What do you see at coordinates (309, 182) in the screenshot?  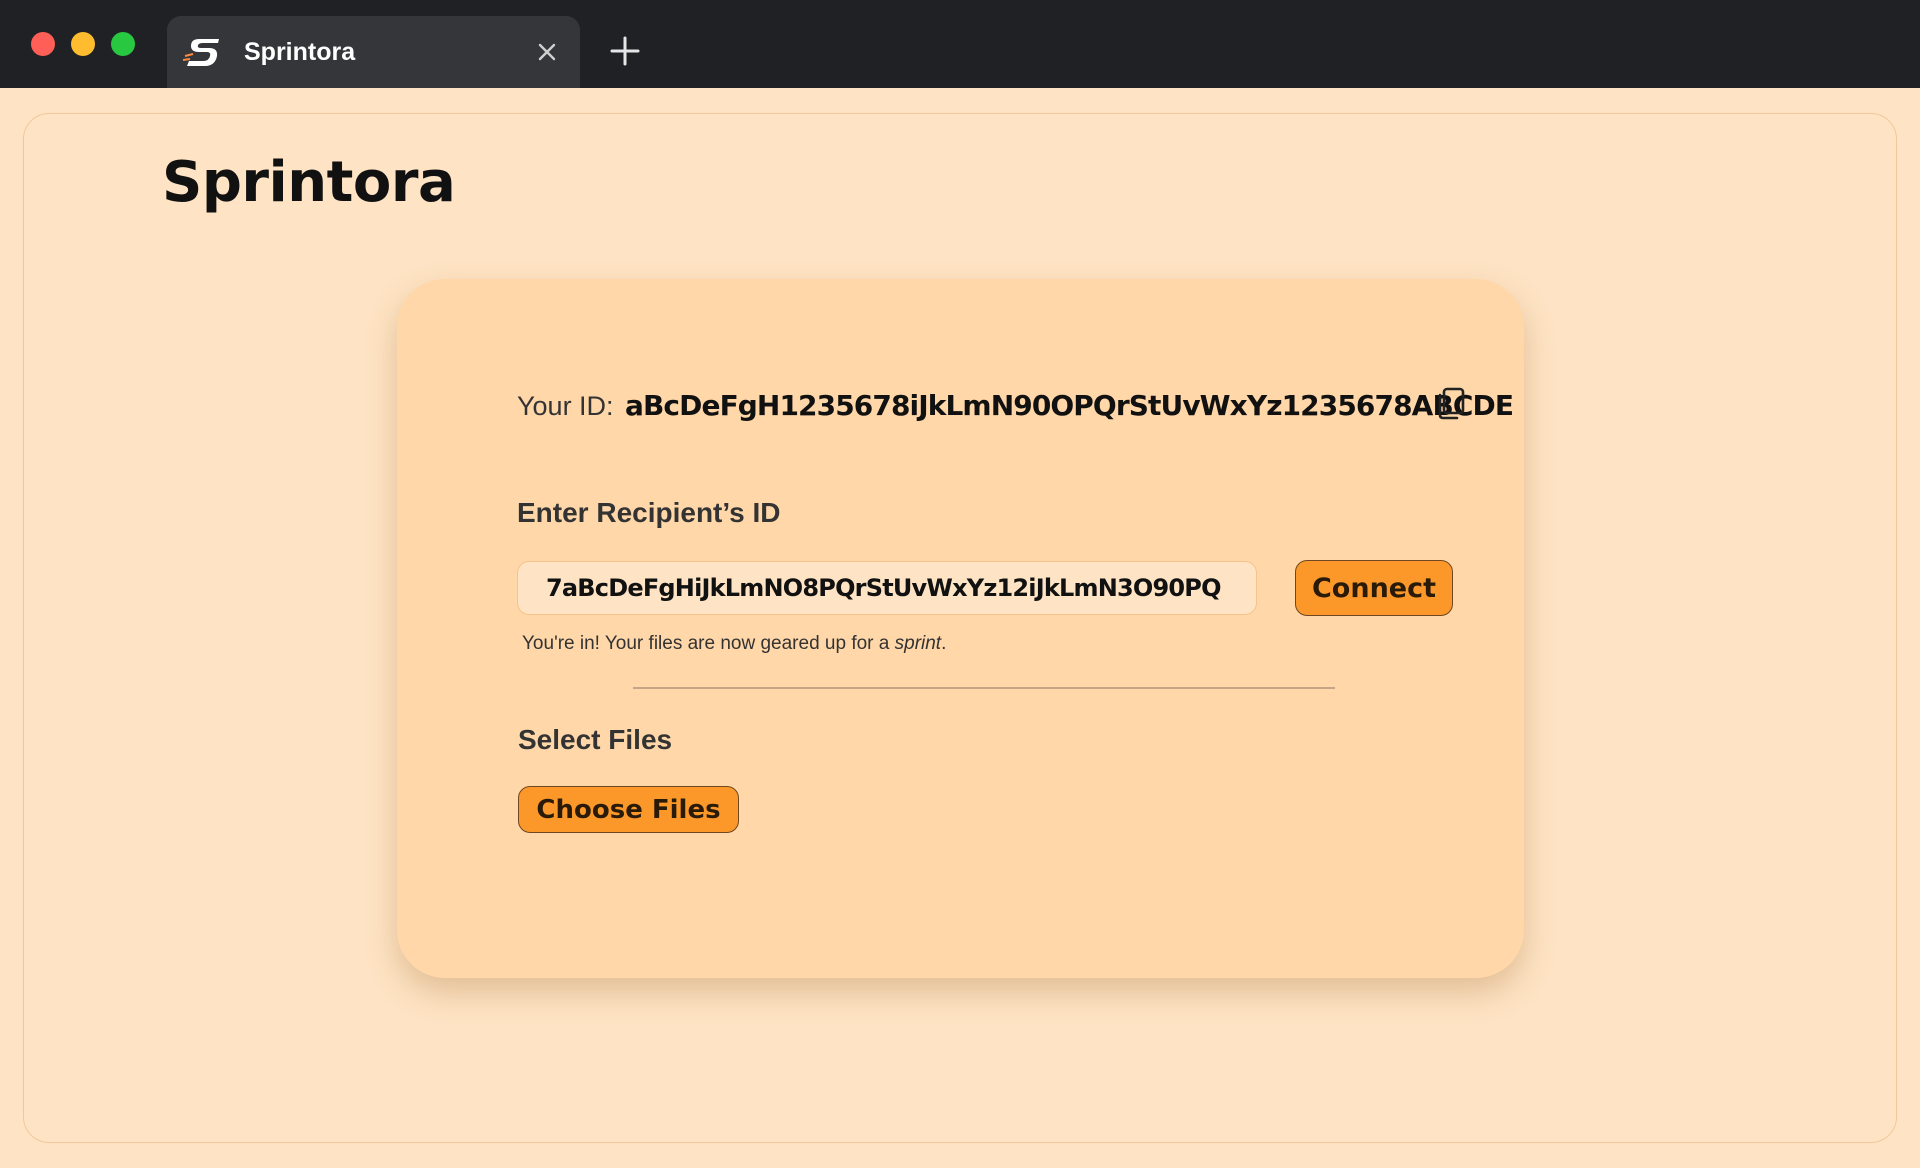 I see `app-title: Sprintora` at bounding box center [309, 182].